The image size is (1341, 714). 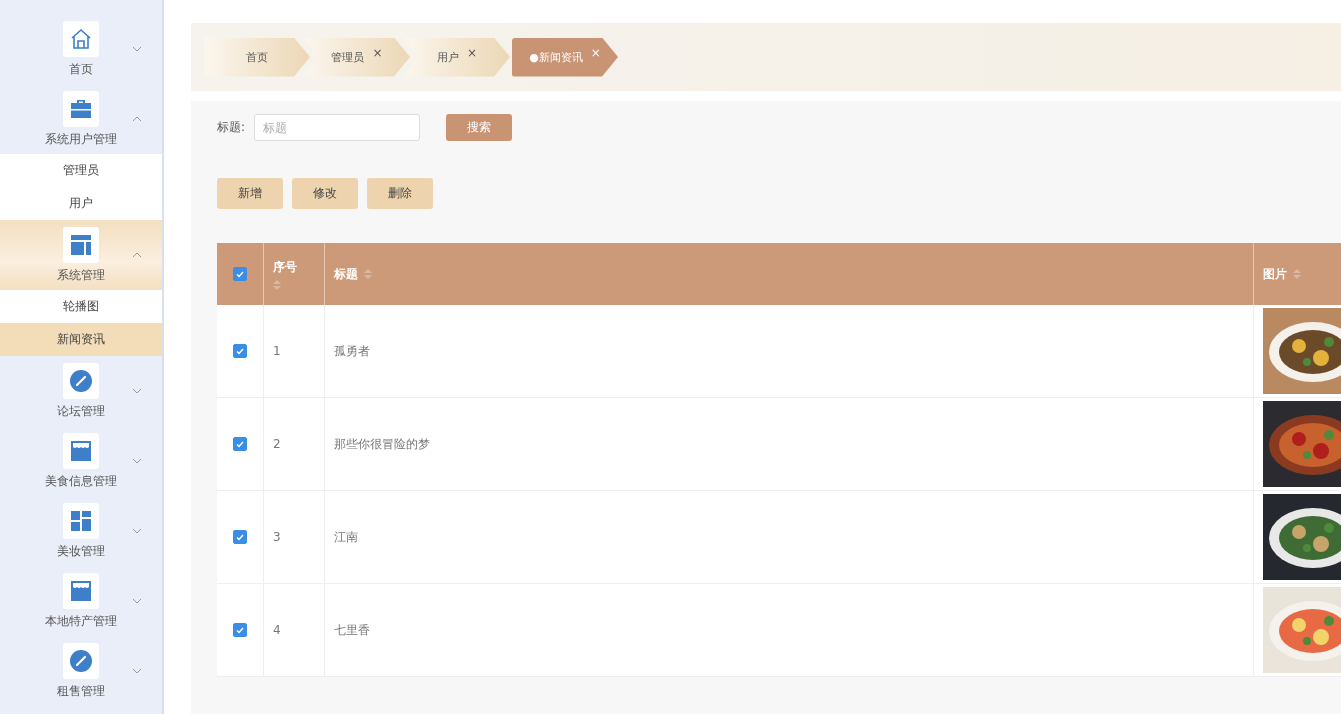 I want to click on menu-item: 租售管理, so click(x=81, y=671).